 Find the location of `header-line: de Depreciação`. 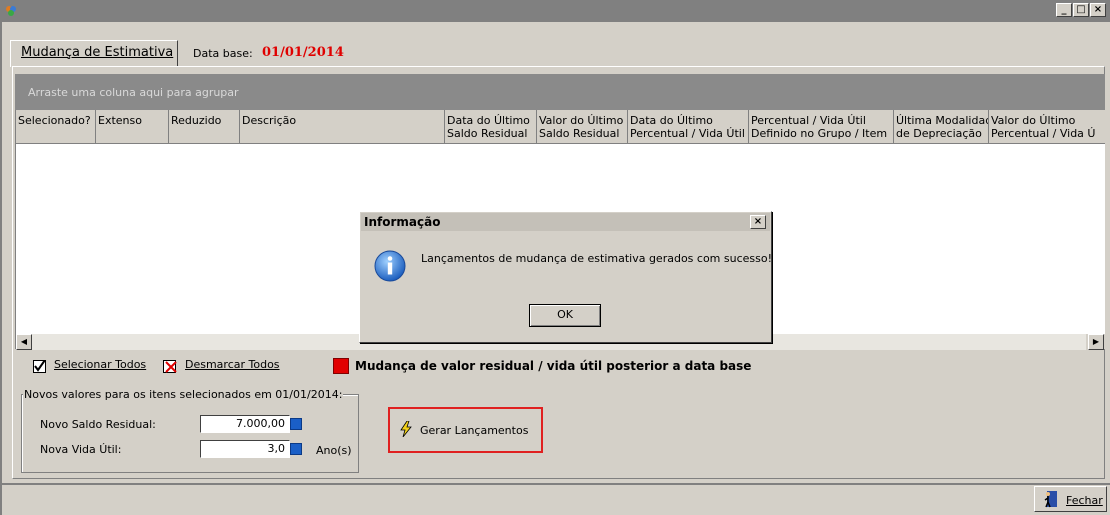

header-line: de Depreciação is located at coordinates (939, 133).